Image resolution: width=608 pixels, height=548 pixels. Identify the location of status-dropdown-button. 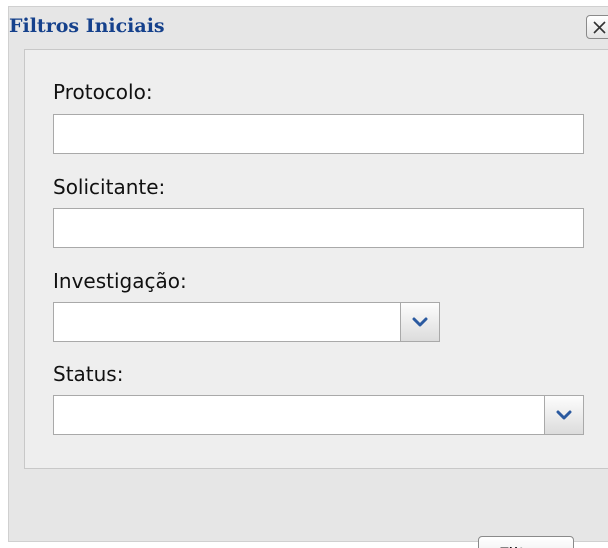
(564, 415).